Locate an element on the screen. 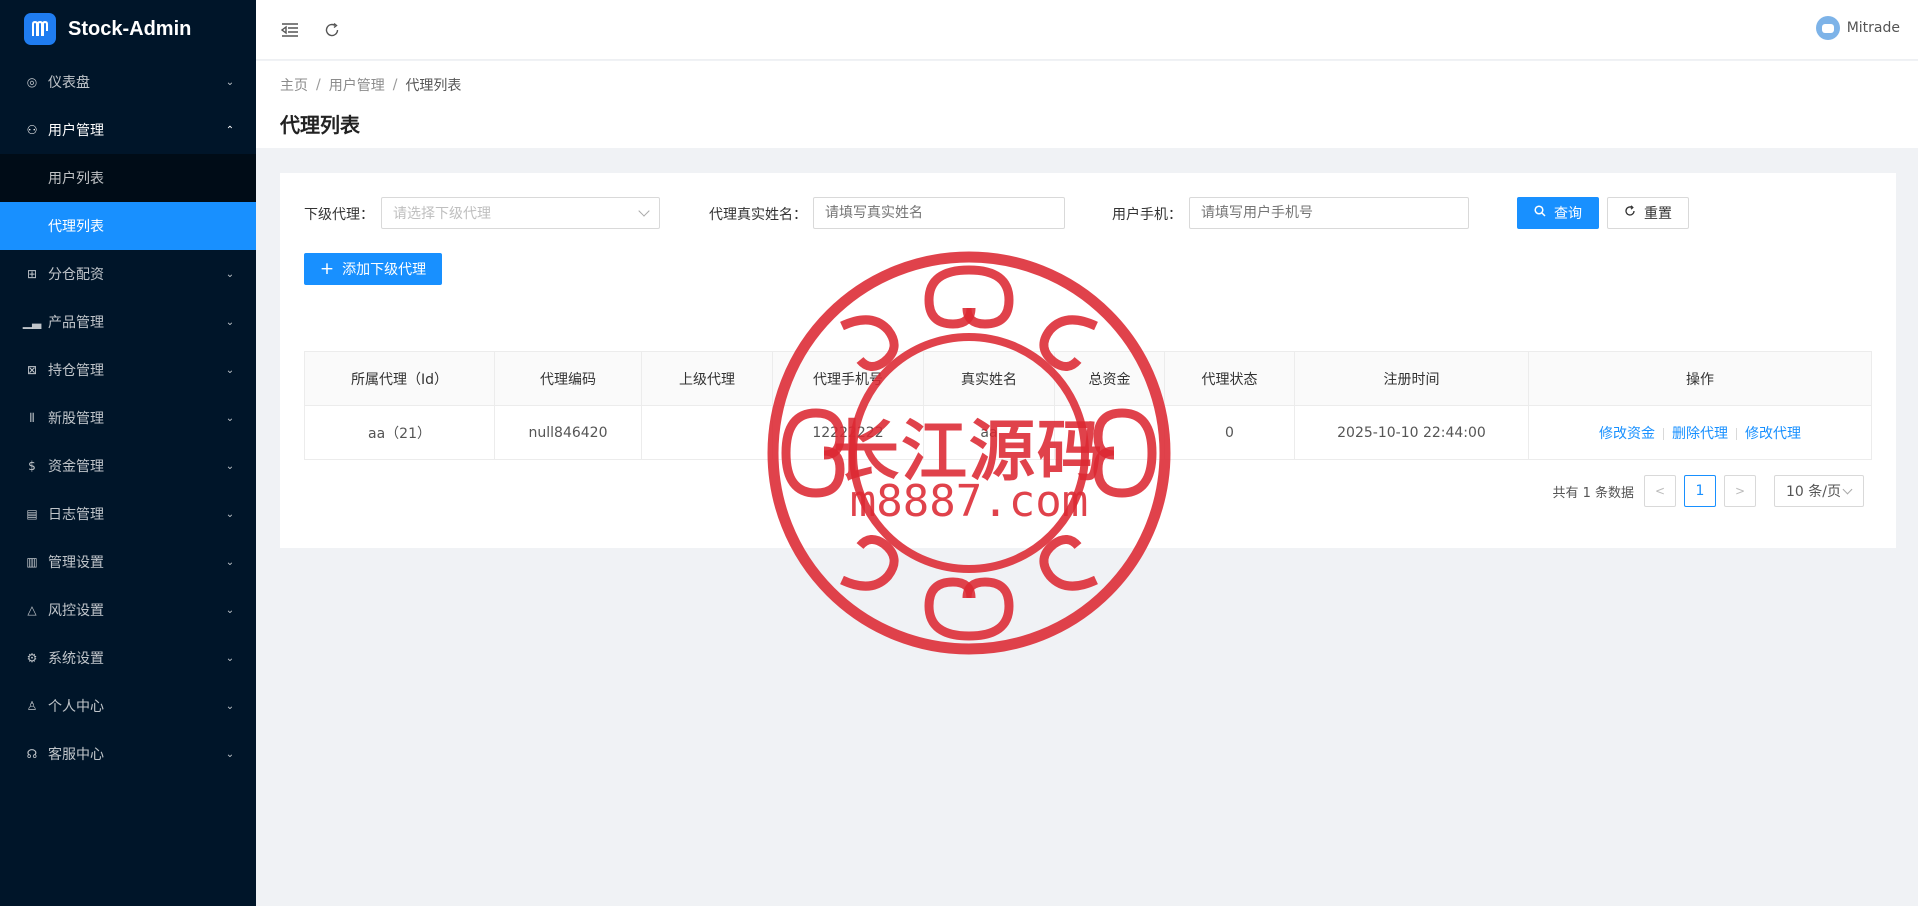 Image resolution: width=1918 pixels, height=906 pixels. page-size-value: 10 条/页 is located at coordinates (1813, 492).